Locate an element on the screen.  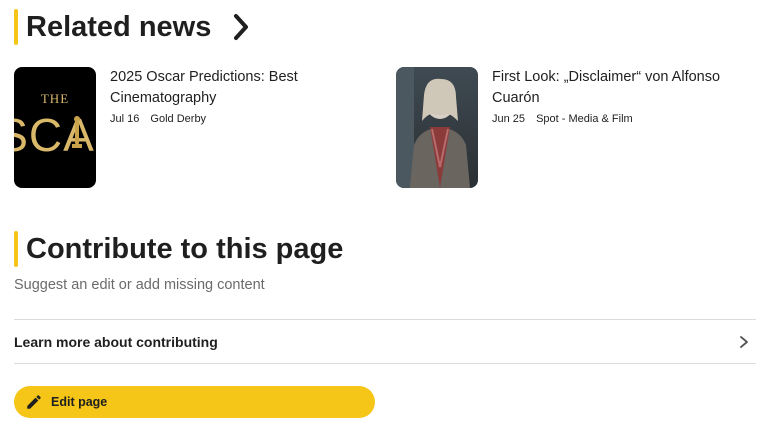
news-thumbnail-disclaimer is located at coordinates (437, 127).